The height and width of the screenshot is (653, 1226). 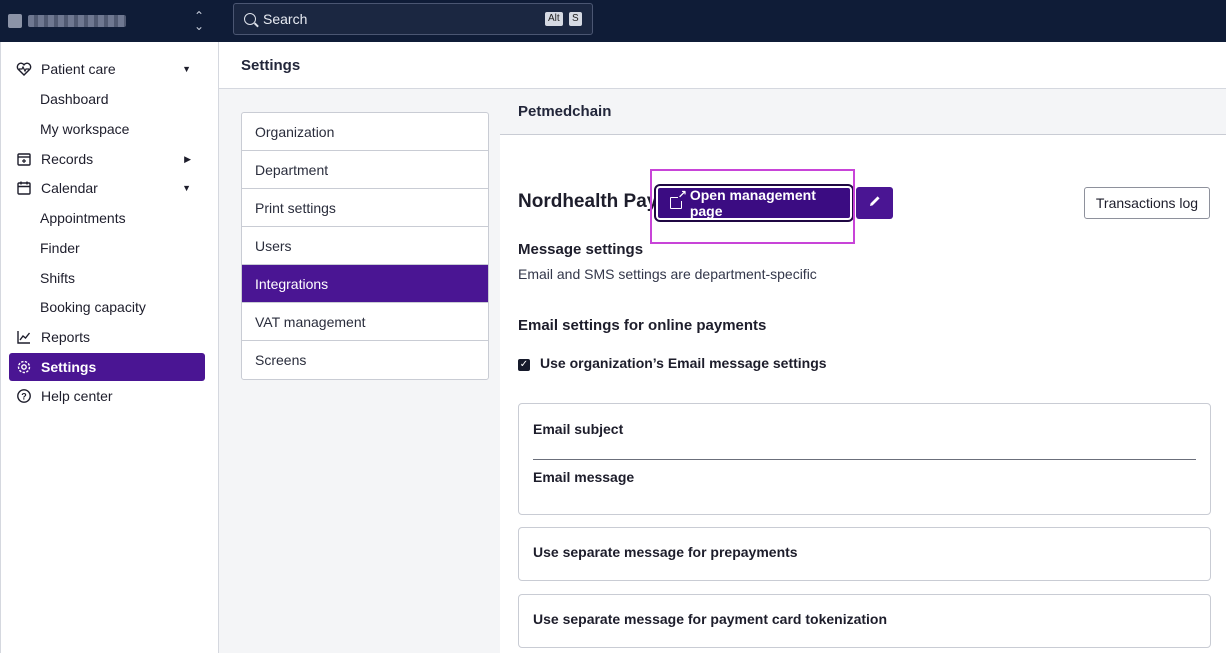 I want to click on sidebar-item-appointments: Appointments, so click(x=107, y=218).